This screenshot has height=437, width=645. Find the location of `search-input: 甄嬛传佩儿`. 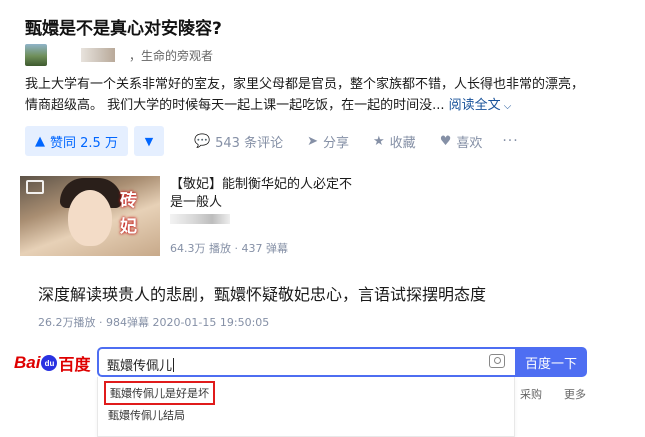

search-input: 甄嬛传佩儿 is located at coordinates (306, 362).